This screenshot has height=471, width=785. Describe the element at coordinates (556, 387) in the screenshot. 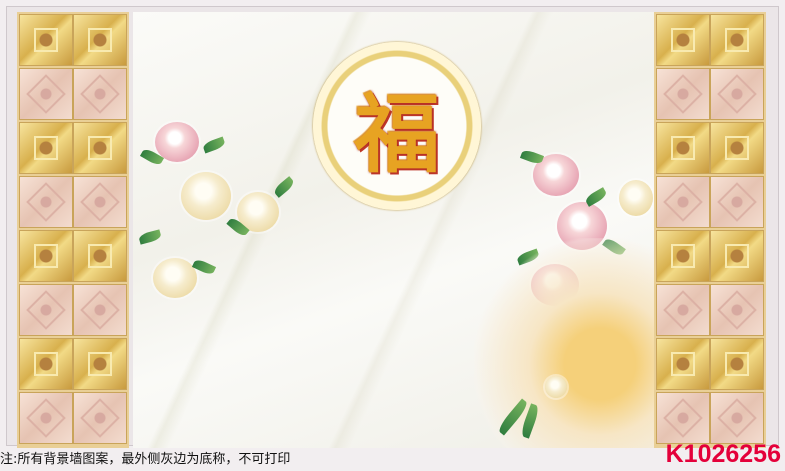

I see `orchid-flower` at that location.